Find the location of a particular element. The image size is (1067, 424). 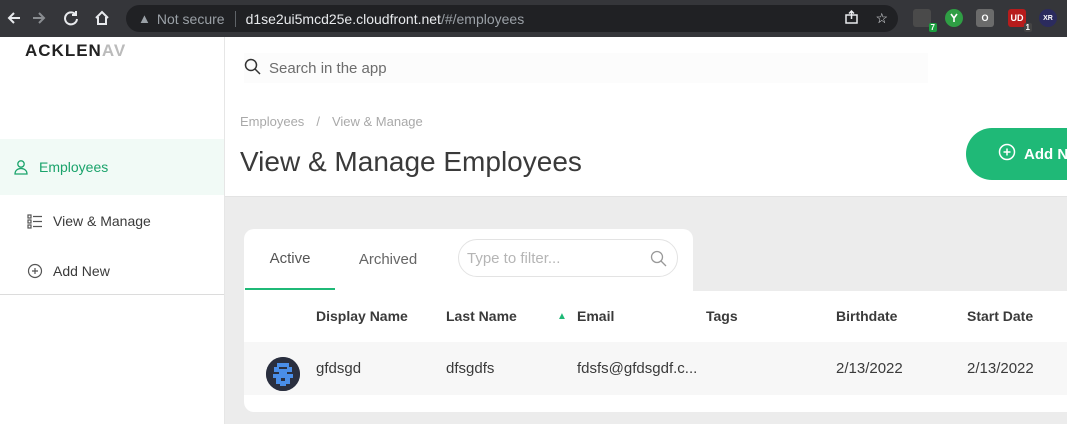

column-header-last-name: Last Name is located at coordinates (481, 316).